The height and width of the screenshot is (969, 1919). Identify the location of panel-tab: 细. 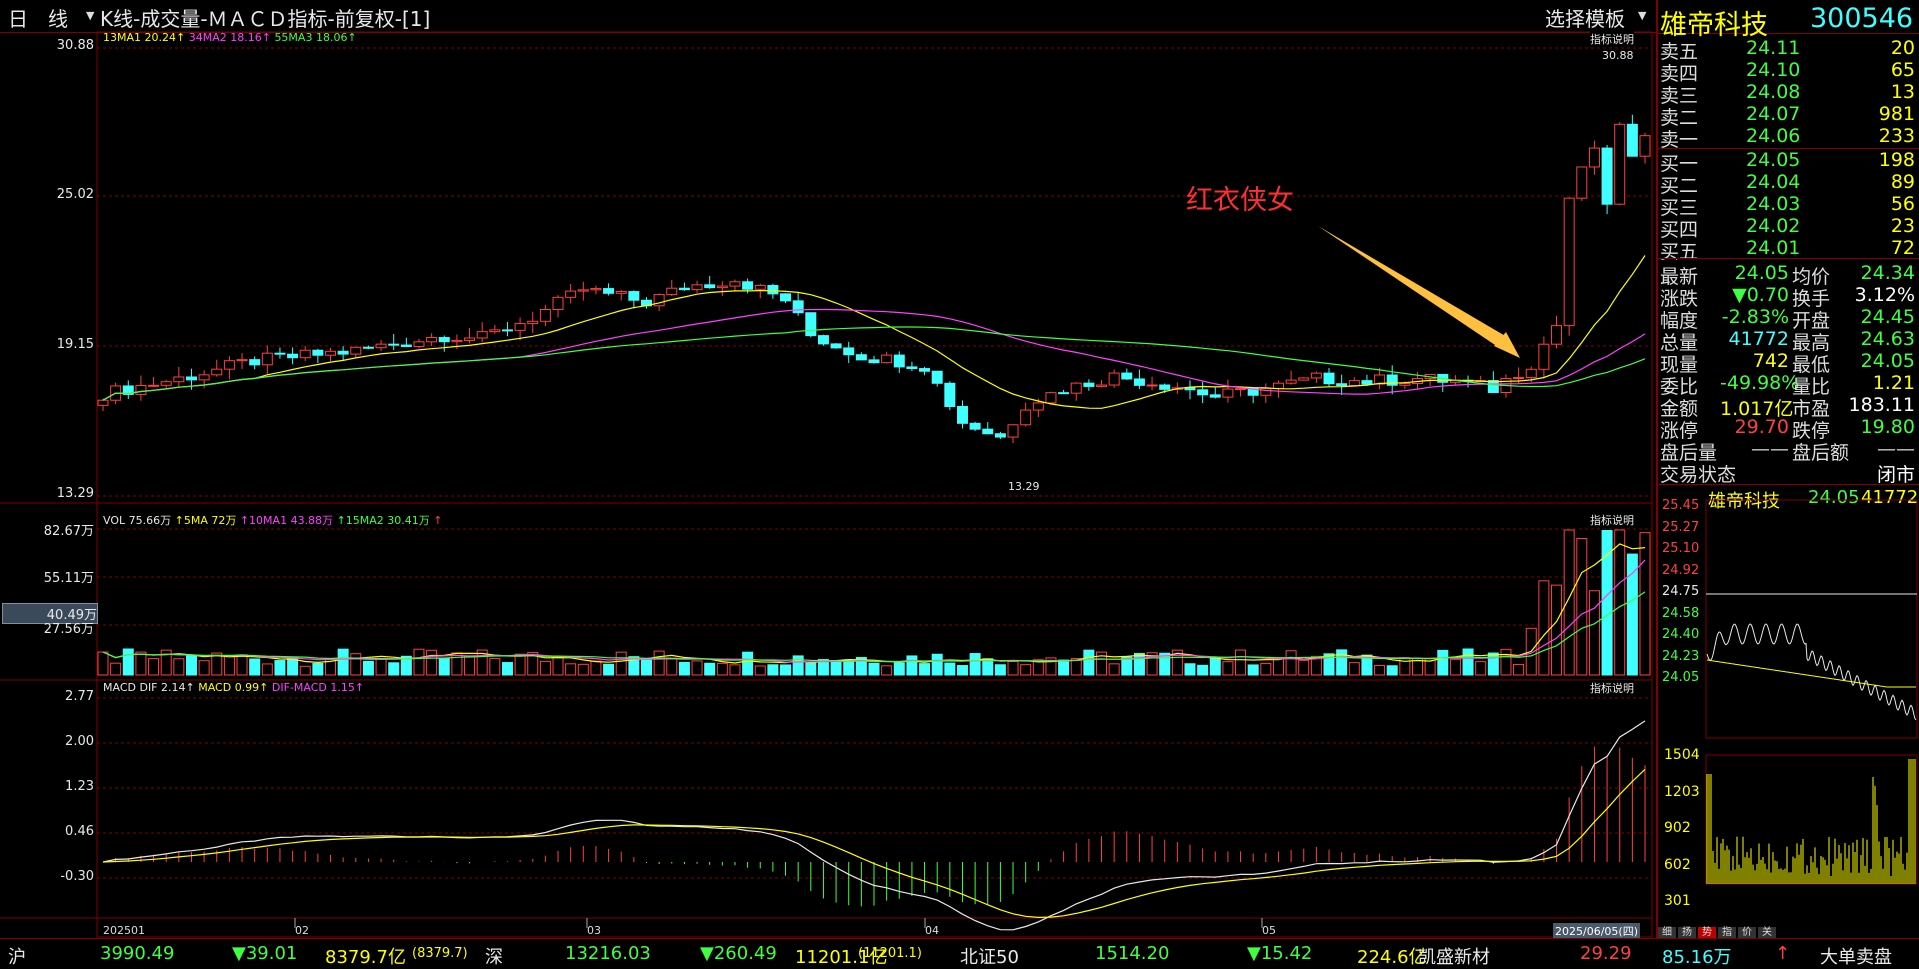
(1667, 932).